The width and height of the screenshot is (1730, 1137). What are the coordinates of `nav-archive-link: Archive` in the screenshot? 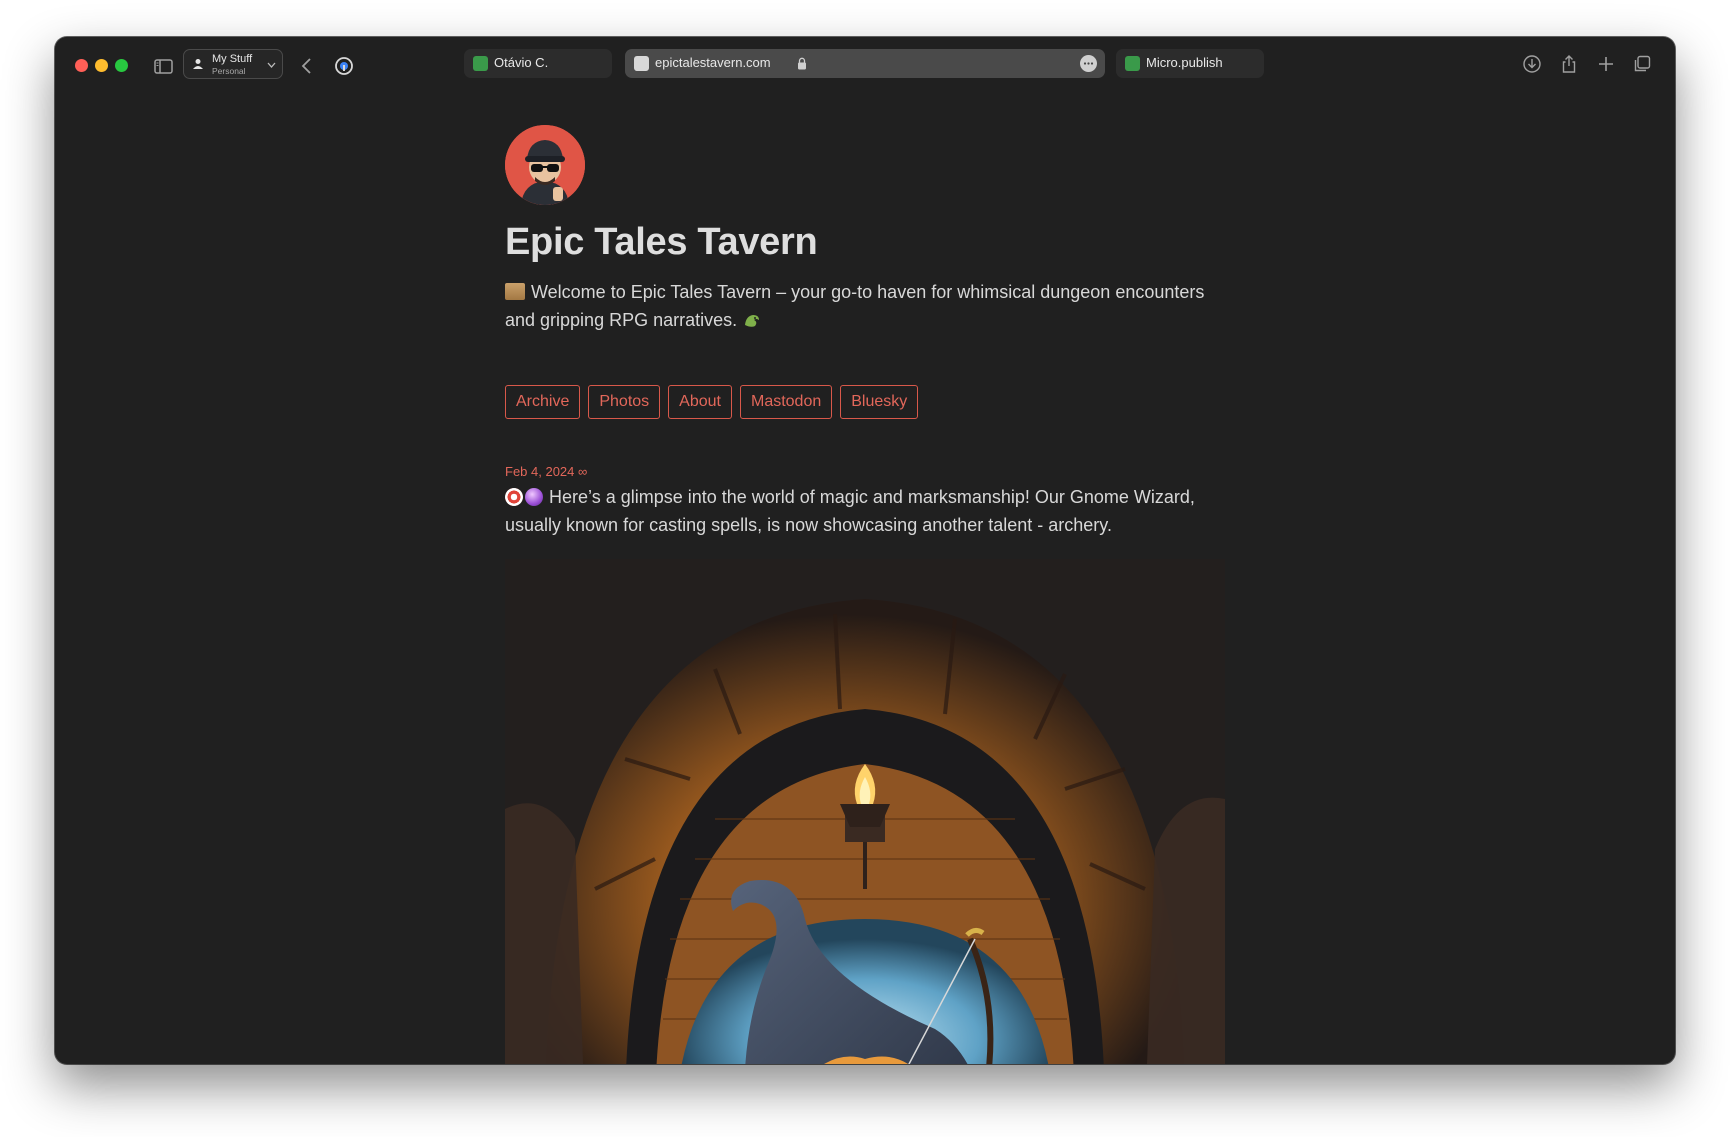 It's located at (543, 402).